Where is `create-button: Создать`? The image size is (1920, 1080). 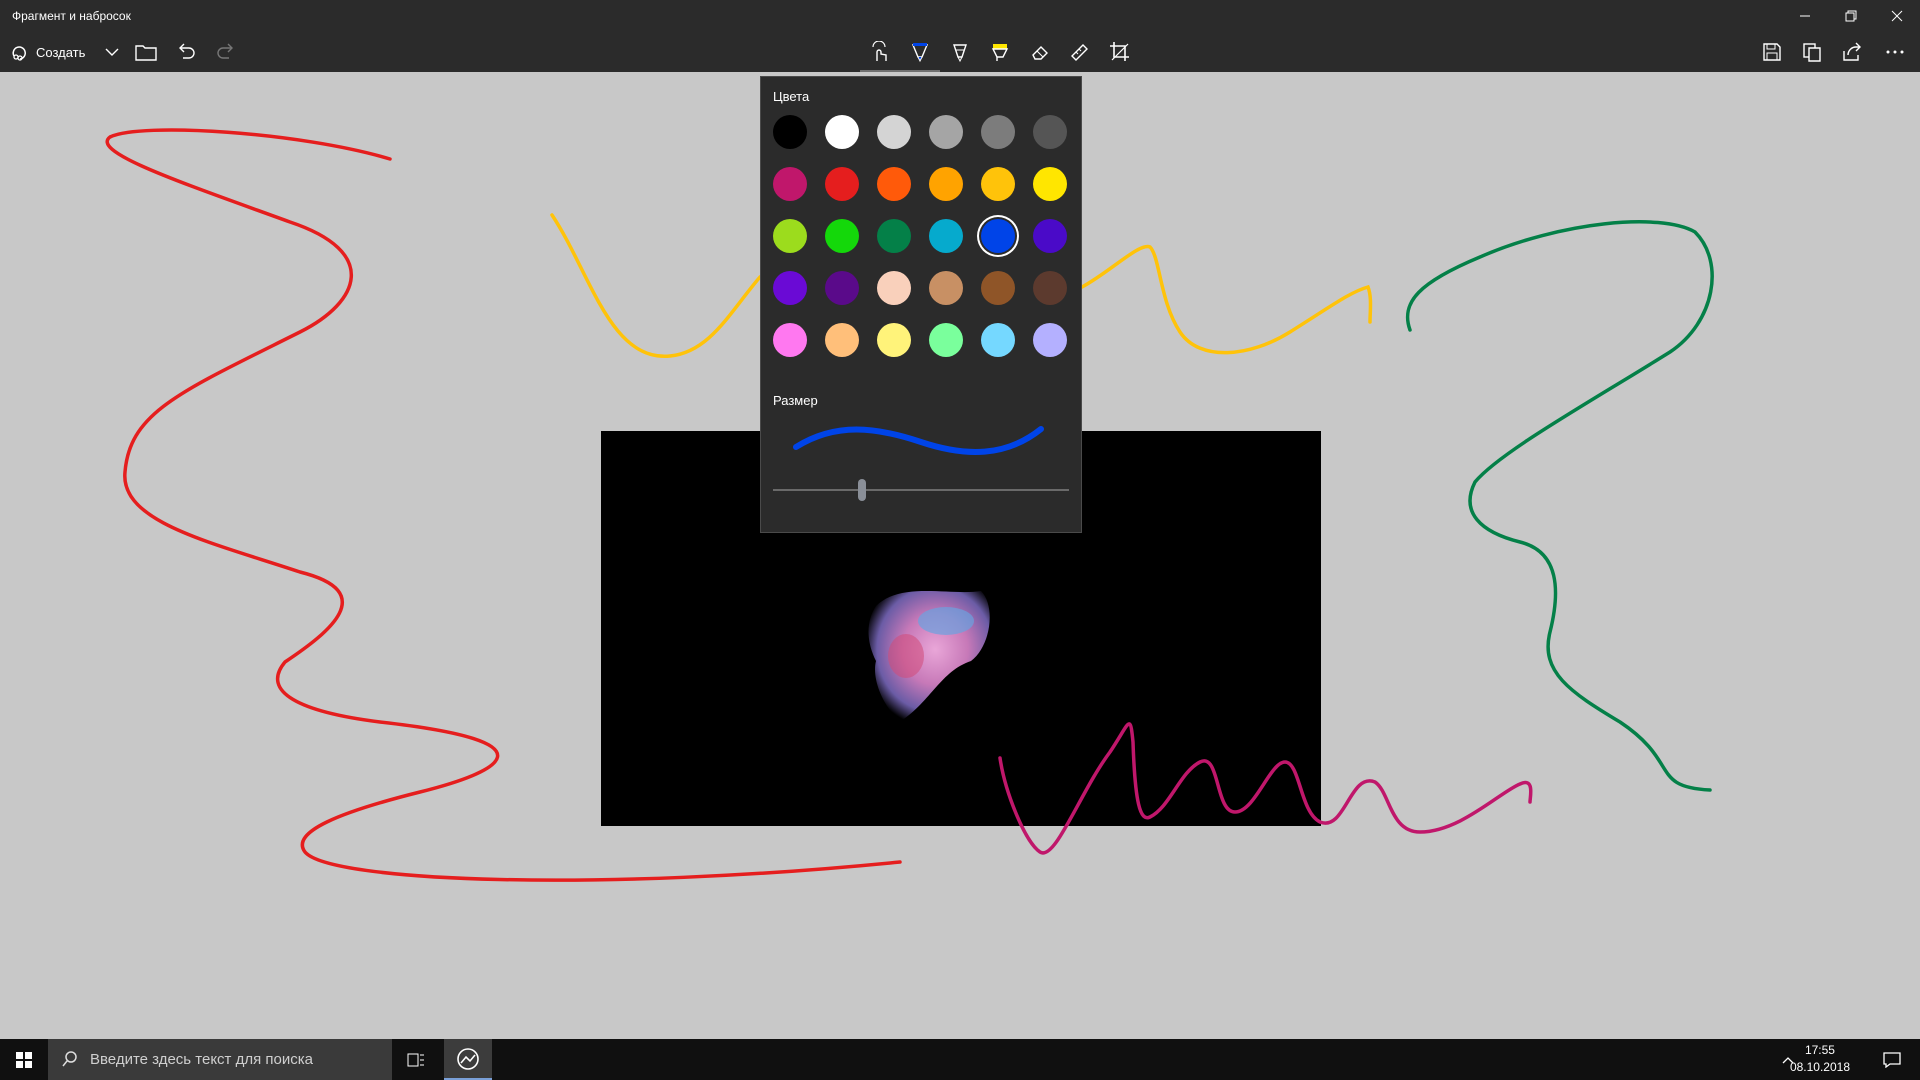 create-button: Создать is located at coordinates (50, 52).